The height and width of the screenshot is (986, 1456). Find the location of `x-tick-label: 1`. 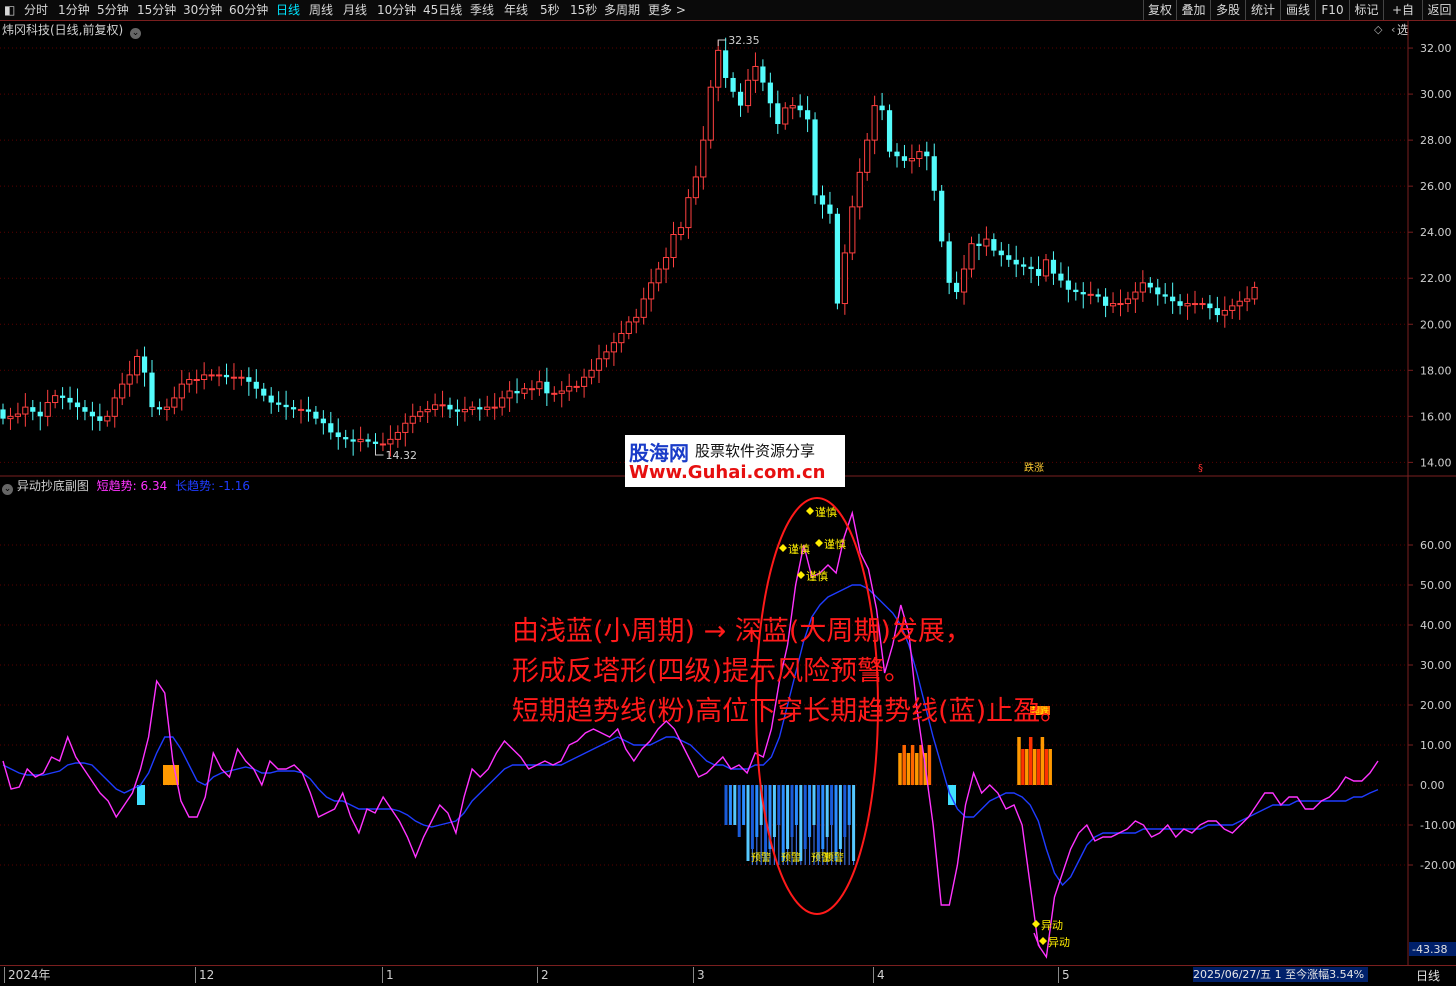

x-tick-label: 1 is located at coordinates (388, 975).